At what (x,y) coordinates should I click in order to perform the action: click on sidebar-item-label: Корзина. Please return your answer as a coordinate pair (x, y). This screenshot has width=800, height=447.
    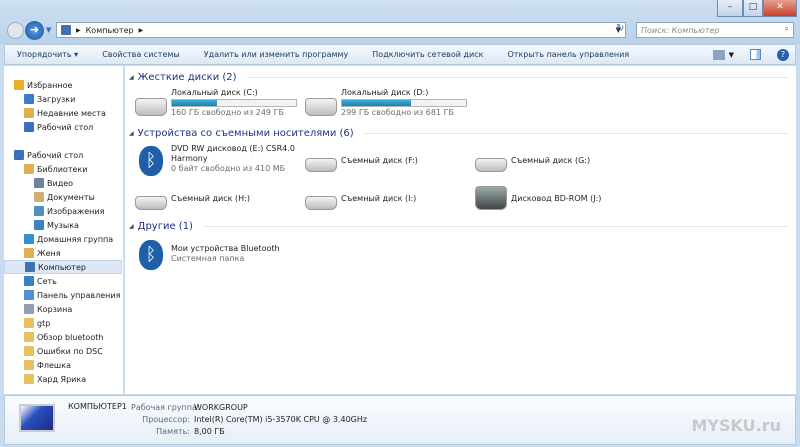
    Looking at the image, I should click on (55, 309).